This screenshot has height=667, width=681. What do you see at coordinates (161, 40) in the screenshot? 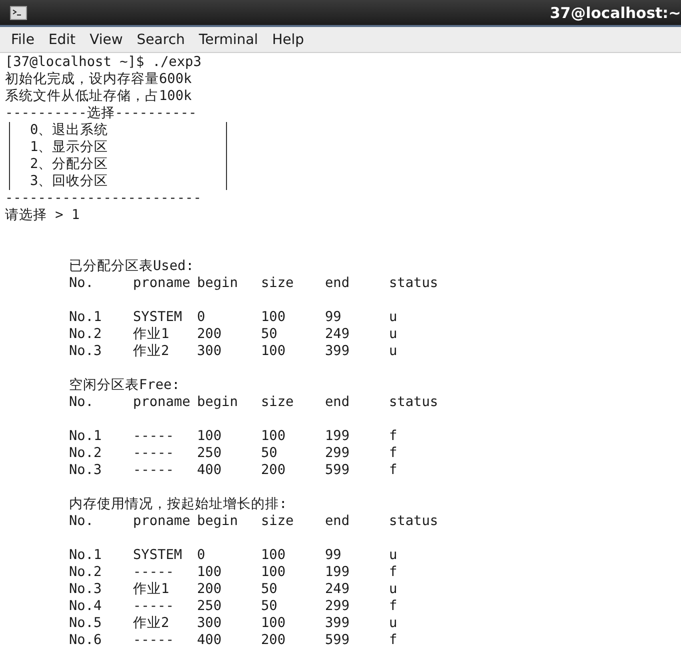
I see `menu-item: Search` at bounding box center [161, 40].